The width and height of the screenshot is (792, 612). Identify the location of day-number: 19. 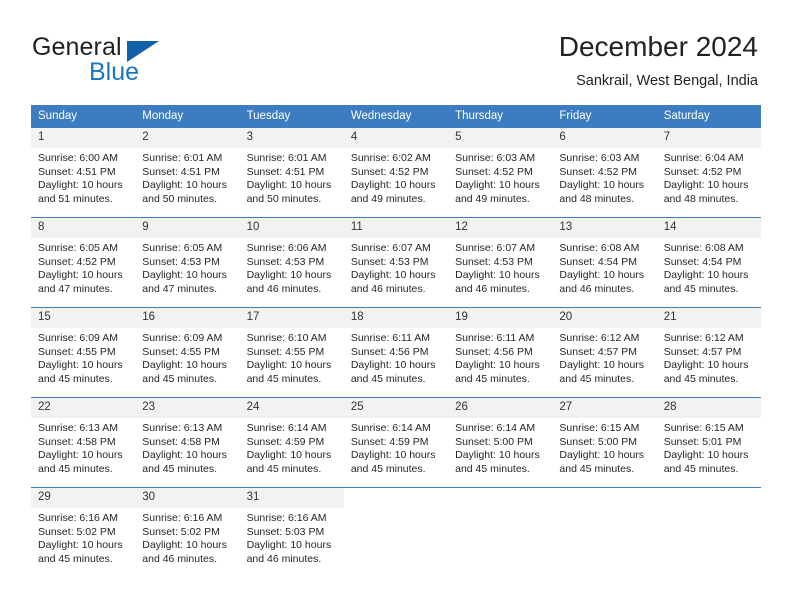
(500, 318).